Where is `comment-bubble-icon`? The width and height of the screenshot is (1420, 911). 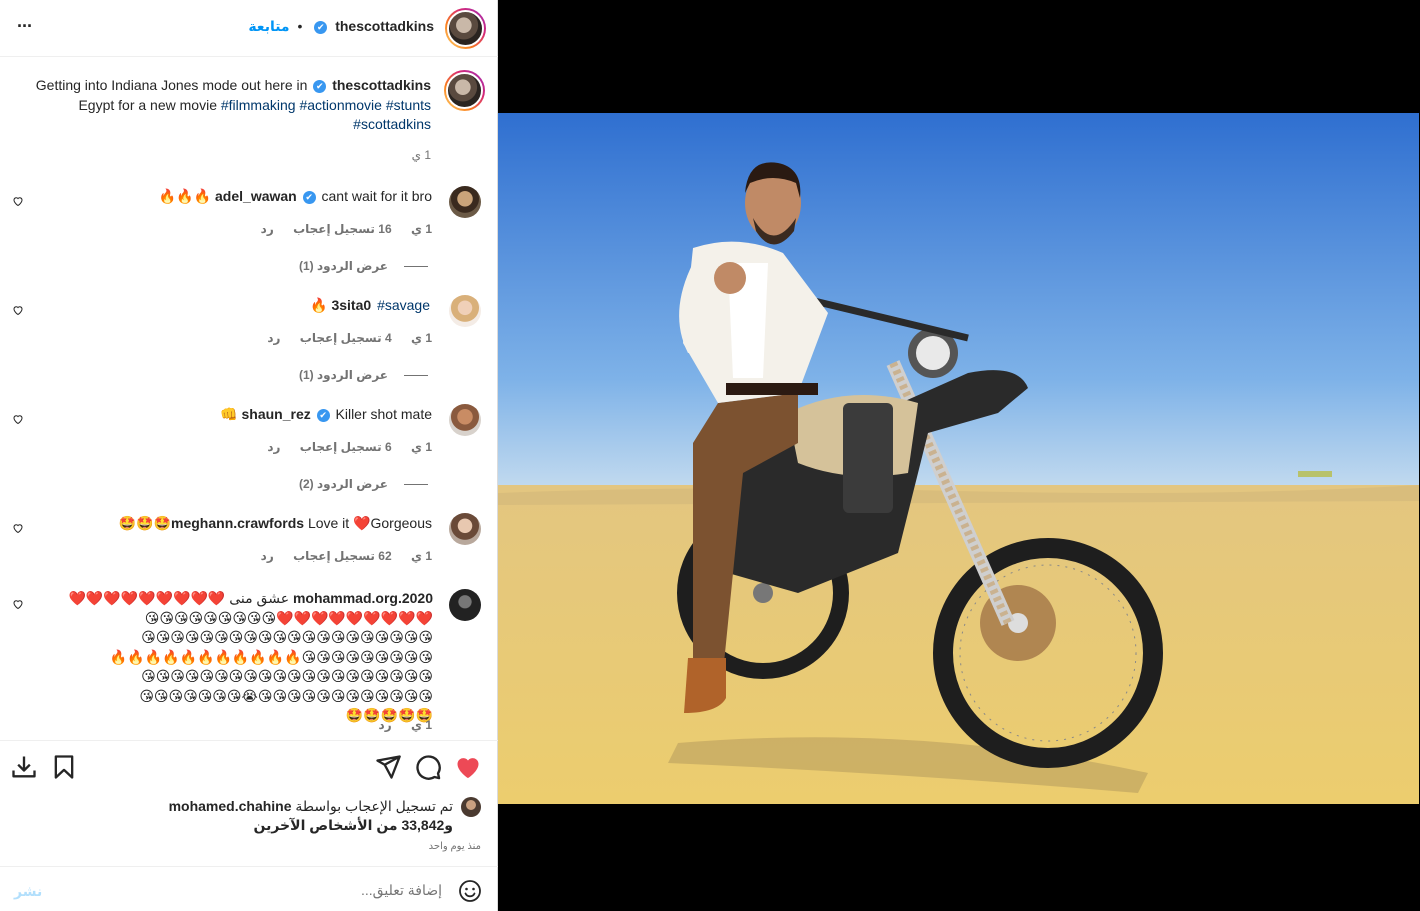 comment-bubble-icon is located at coordinates (428, 767).